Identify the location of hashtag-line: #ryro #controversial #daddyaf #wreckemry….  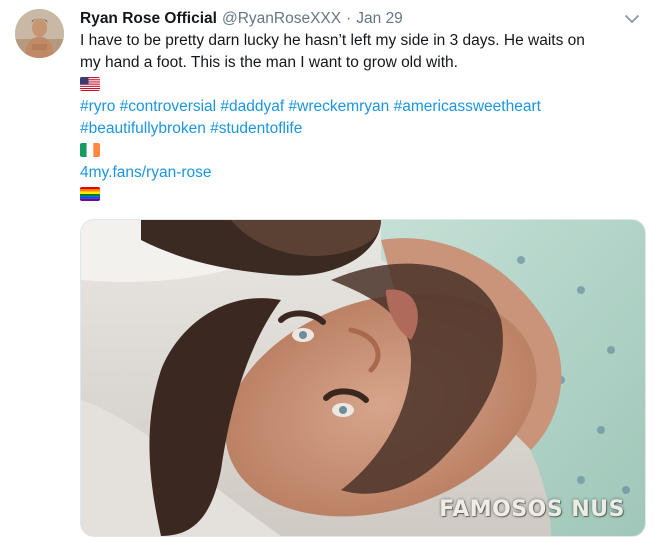
(362, 107).